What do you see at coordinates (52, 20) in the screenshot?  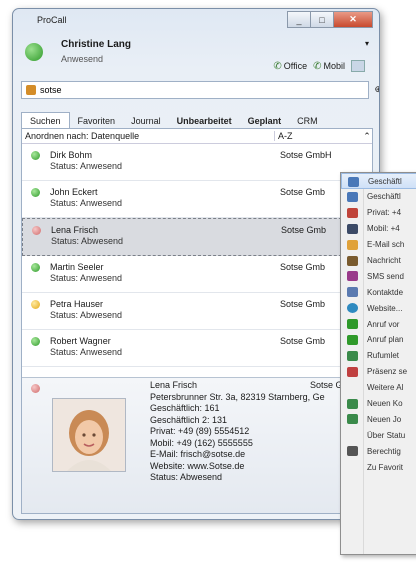 I see `window-title: ProCall` at bounding box center [52, 20].